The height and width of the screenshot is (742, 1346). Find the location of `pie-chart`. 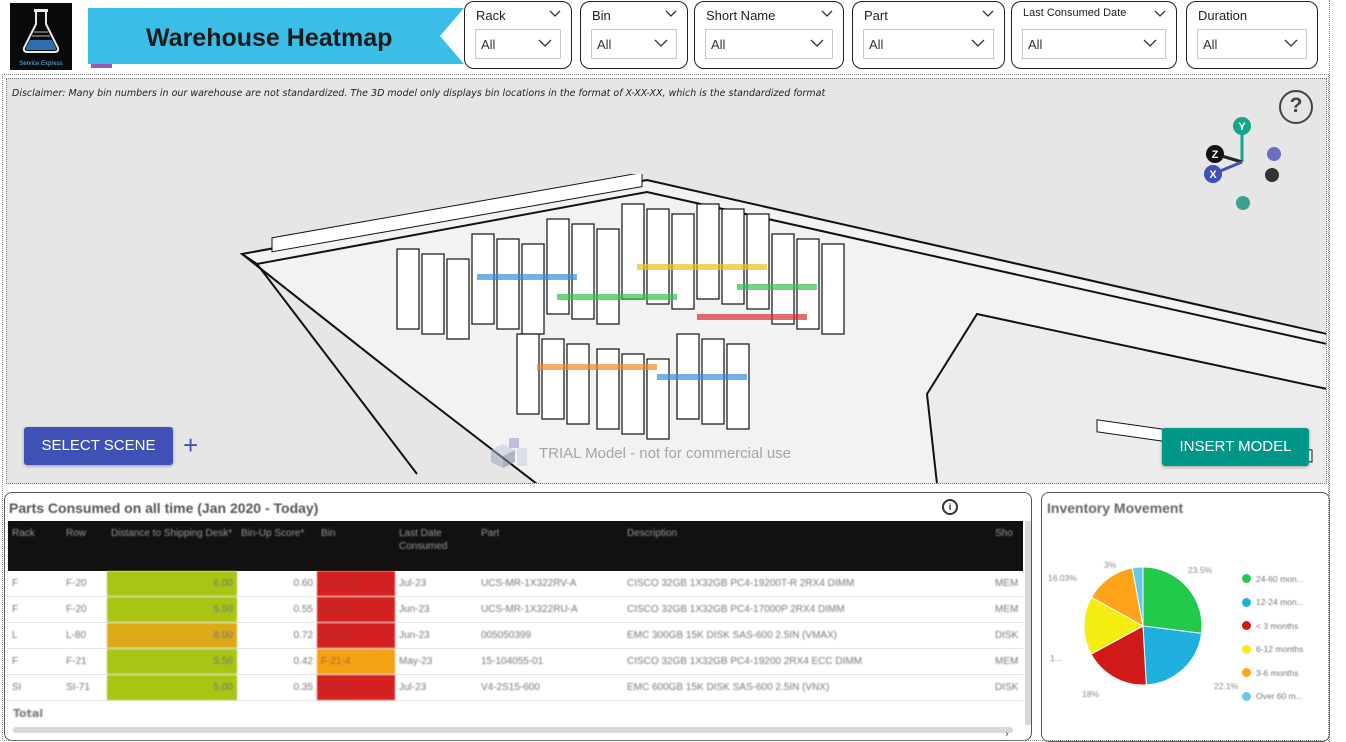

pie-chart is located at coordinates (1142, 617).